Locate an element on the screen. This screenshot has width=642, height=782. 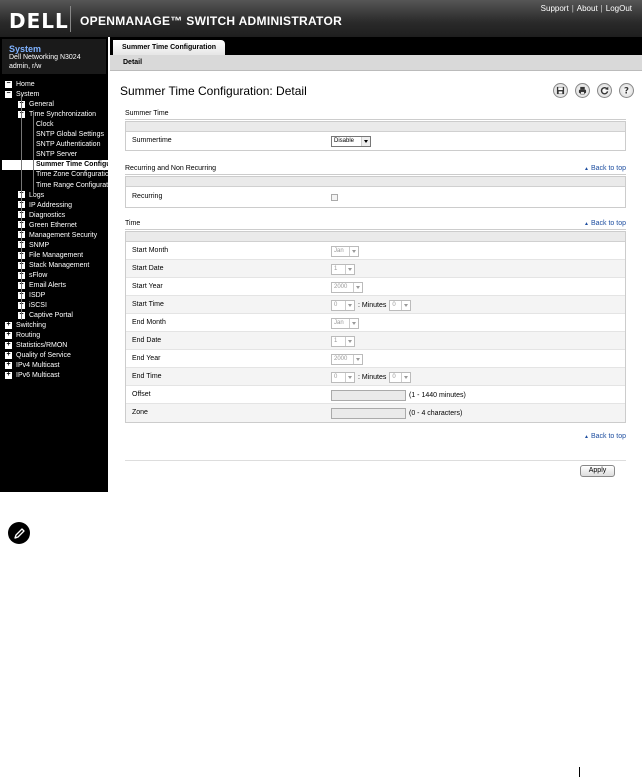
sidebar-item-time-zone-configuration: Time Zone Configuration is located at coordinates (72, 175).